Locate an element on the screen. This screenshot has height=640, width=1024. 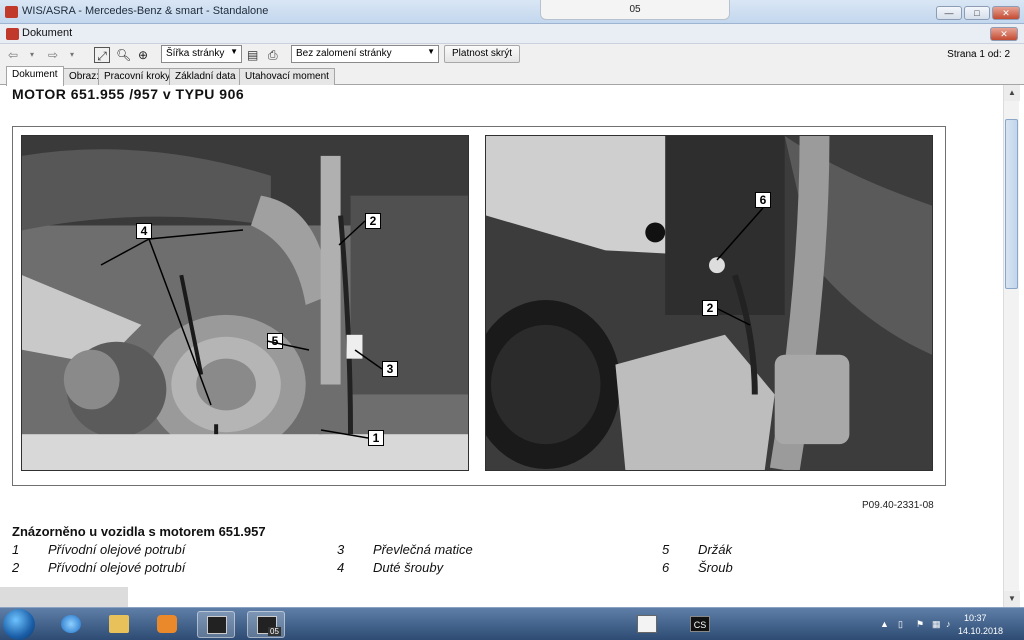
taskbar-notes is located at coordinates (647, 624).